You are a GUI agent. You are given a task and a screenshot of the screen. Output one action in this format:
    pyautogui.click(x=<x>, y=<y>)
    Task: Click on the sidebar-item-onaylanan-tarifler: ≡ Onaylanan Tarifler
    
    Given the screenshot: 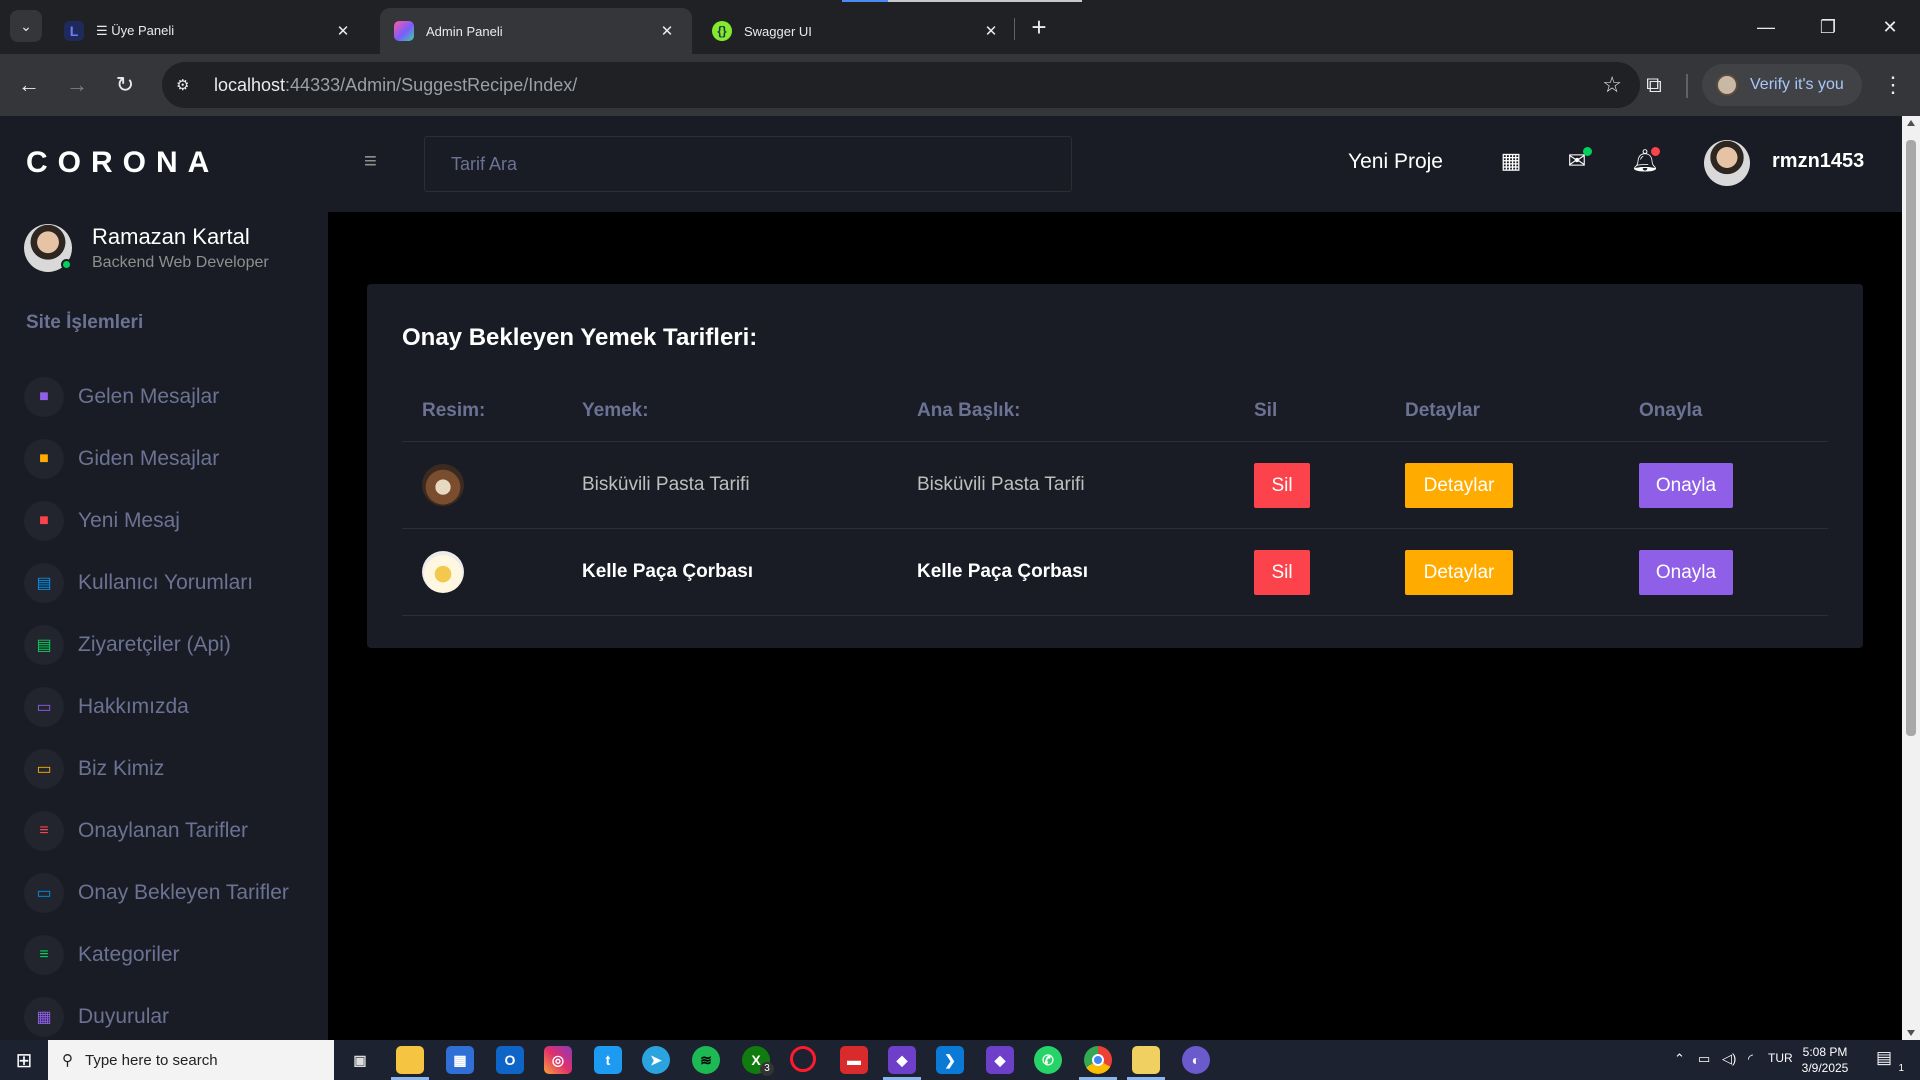 What is the action you would take?
    pyautogui.click(x=174, y=831)
    